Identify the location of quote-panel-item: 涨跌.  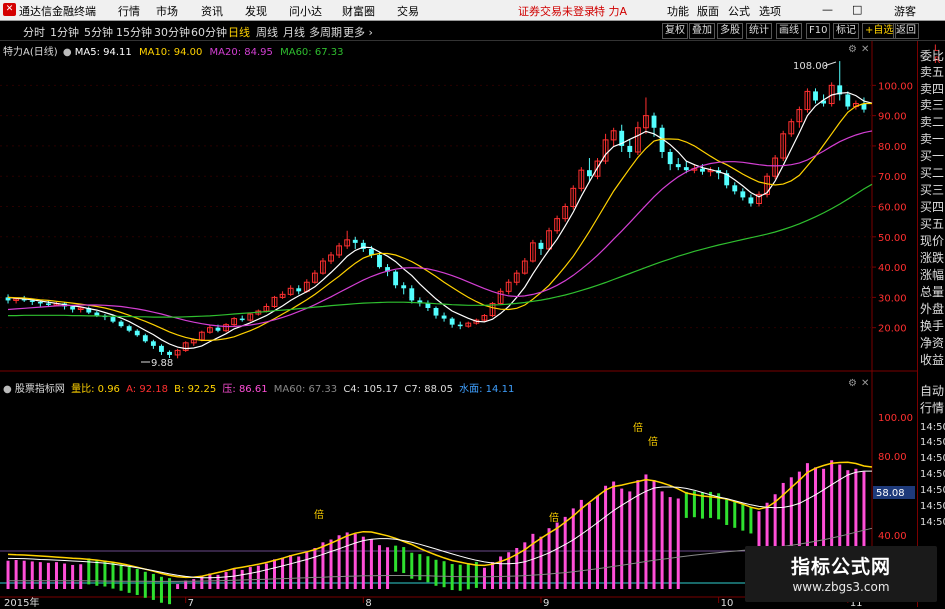
(932, 258).